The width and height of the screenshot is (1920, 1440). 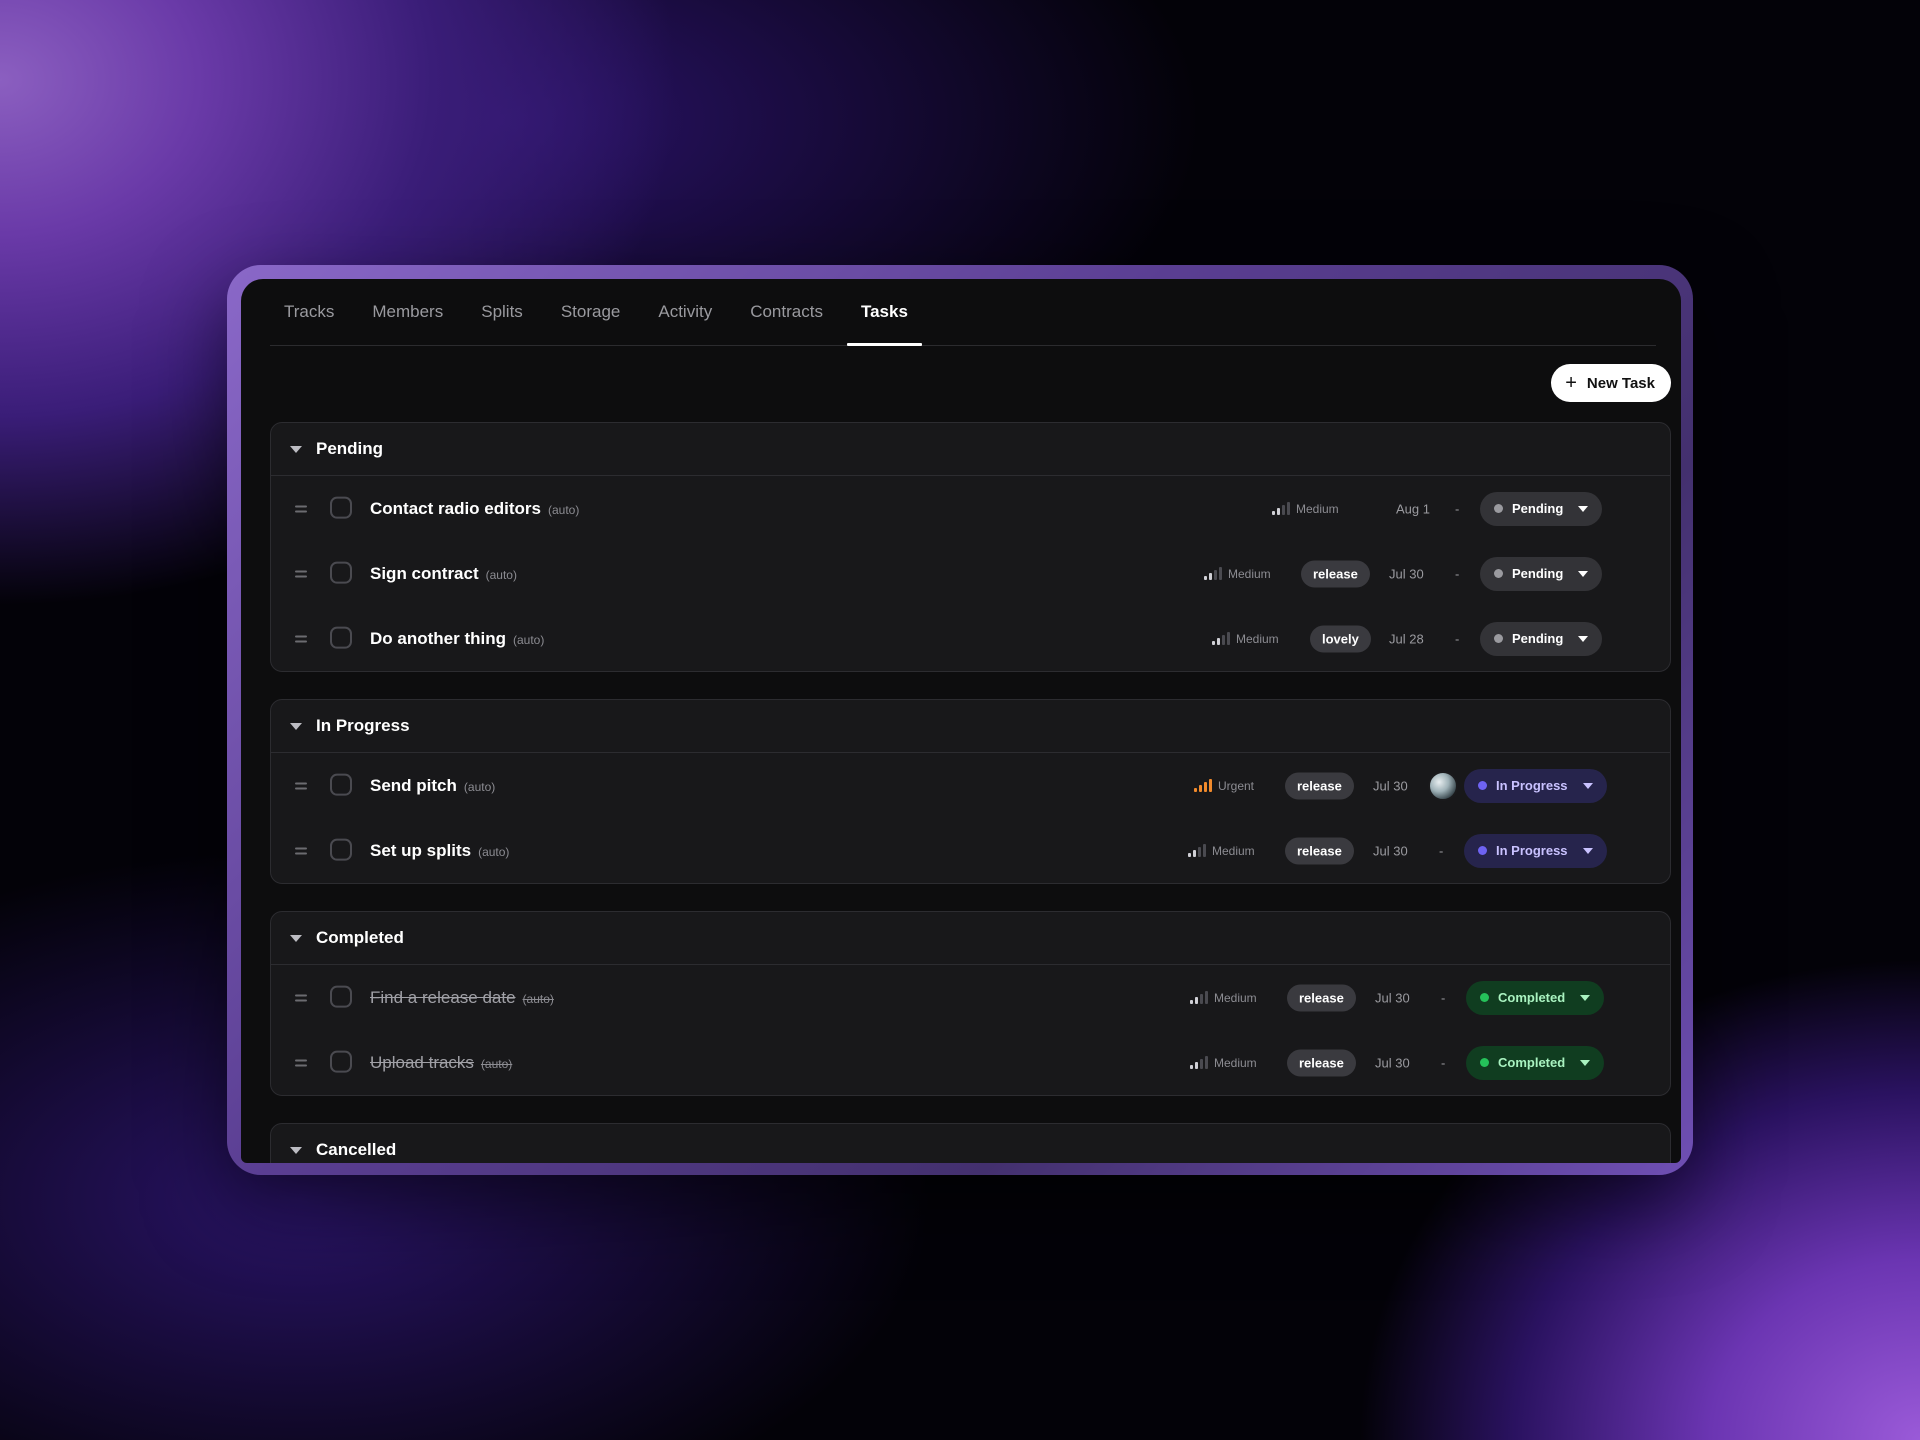 I want to click on group-header: Completed, so click(x=970, y=938).